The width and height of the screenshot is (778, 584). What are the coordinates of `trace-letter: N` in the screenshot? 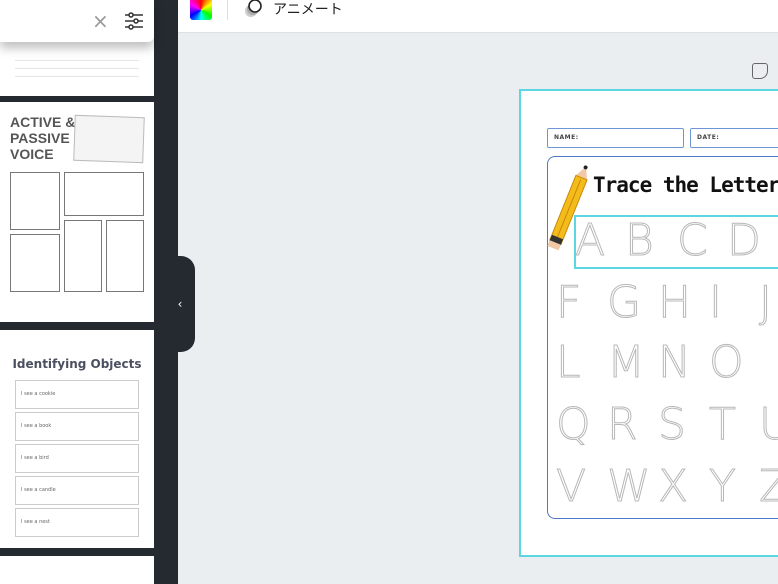 It's located at (675, 362).